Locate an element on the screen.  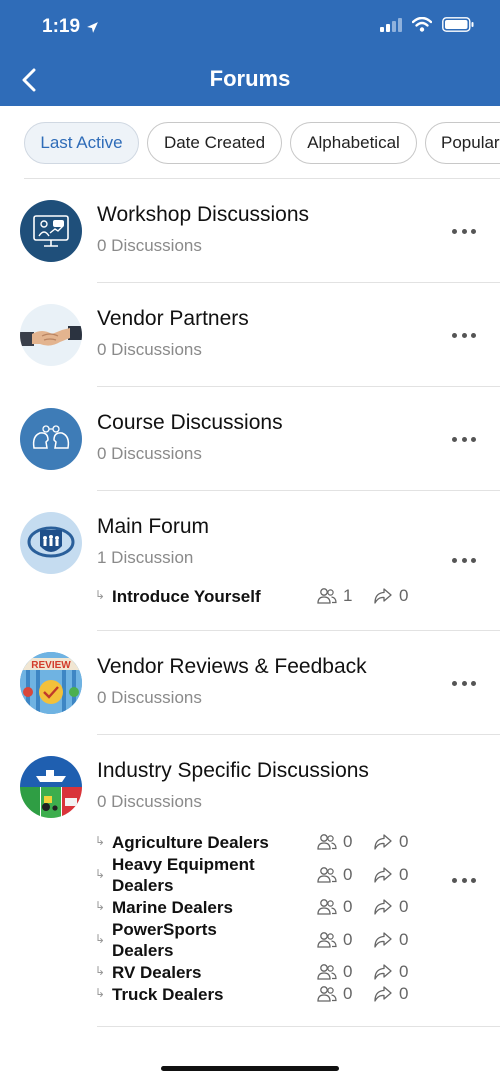
location-arrow-icon is located at coordinates (92, 27).